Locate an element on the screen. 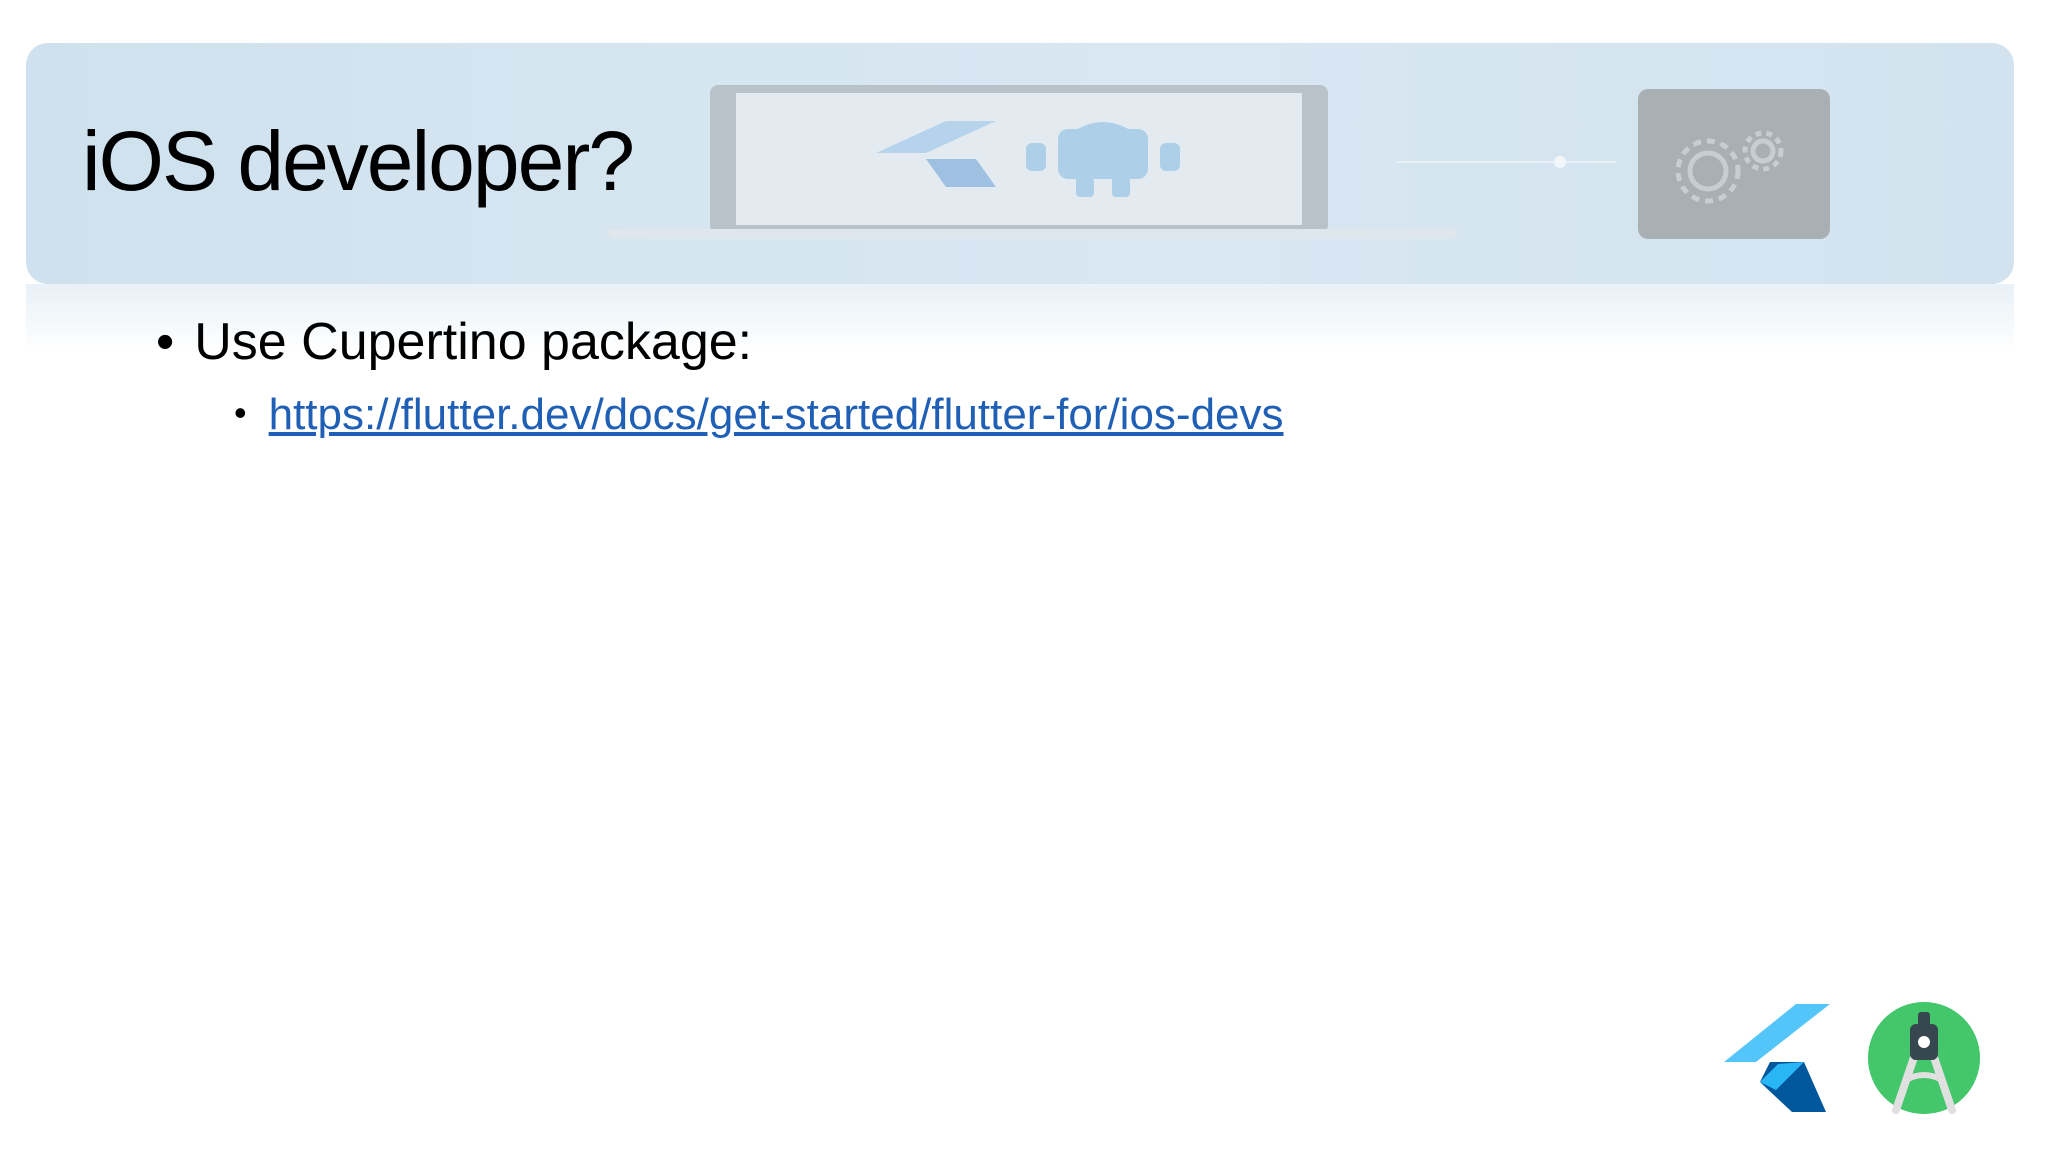 The height and width of the screenshot is (1152, 2048). flutter-logo-icon is located at coordinates (1777, 1058).